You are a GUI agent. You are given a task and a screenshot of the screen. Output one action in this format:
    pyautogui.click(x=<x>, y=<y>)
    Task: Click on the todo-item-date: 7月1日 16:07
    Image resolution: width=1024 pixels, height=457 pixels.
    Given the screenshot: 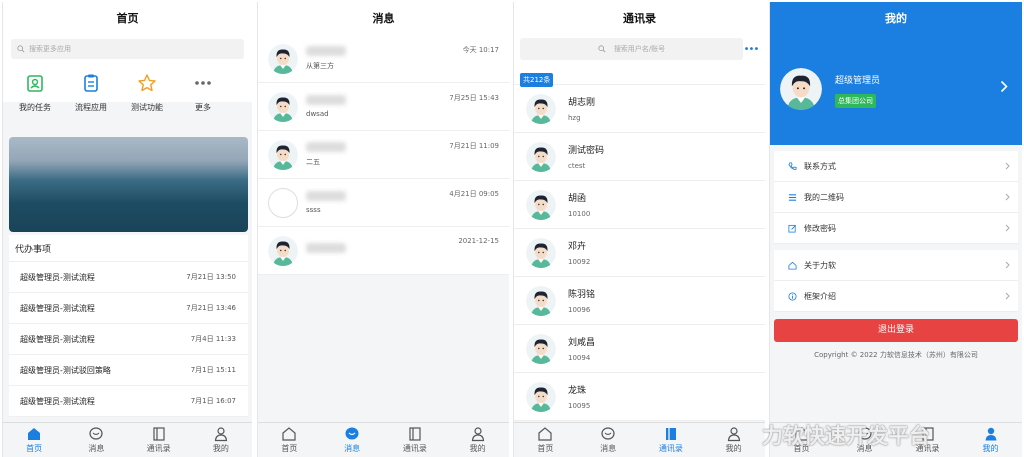 What is the action you would take?
    pyautogui.click(x=213, y=401)
    